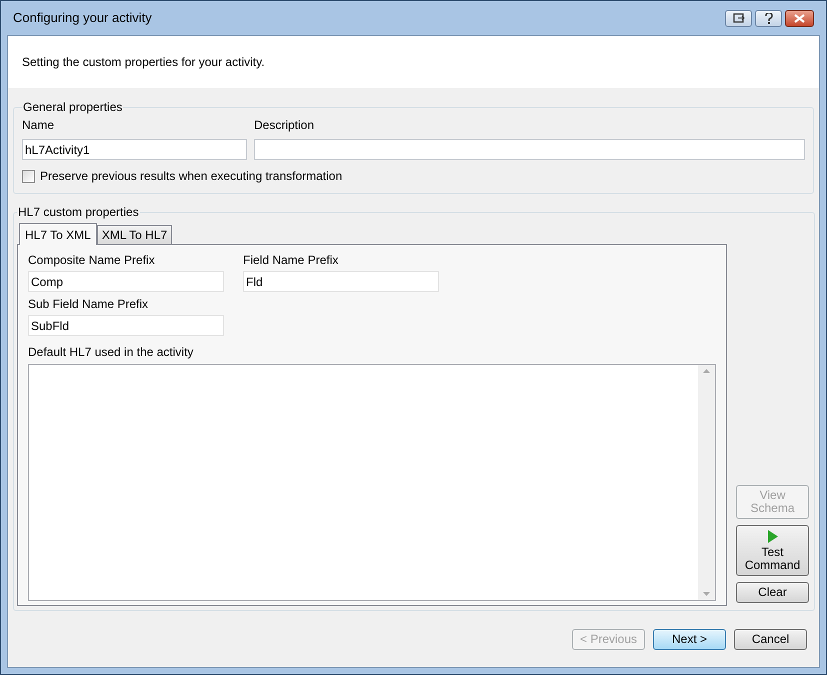  I want to click on field-label: Description, so click(285, 125).